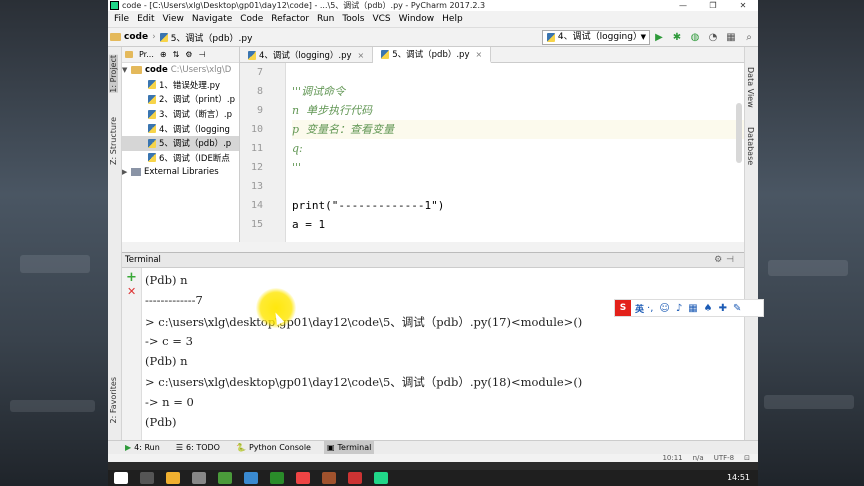 The height and width of the screenshot is (486, 864). What do you see at coordinates (698, 458) in the screenshot?
I see `line-separator: n/a` at bounding box center [698, 458].